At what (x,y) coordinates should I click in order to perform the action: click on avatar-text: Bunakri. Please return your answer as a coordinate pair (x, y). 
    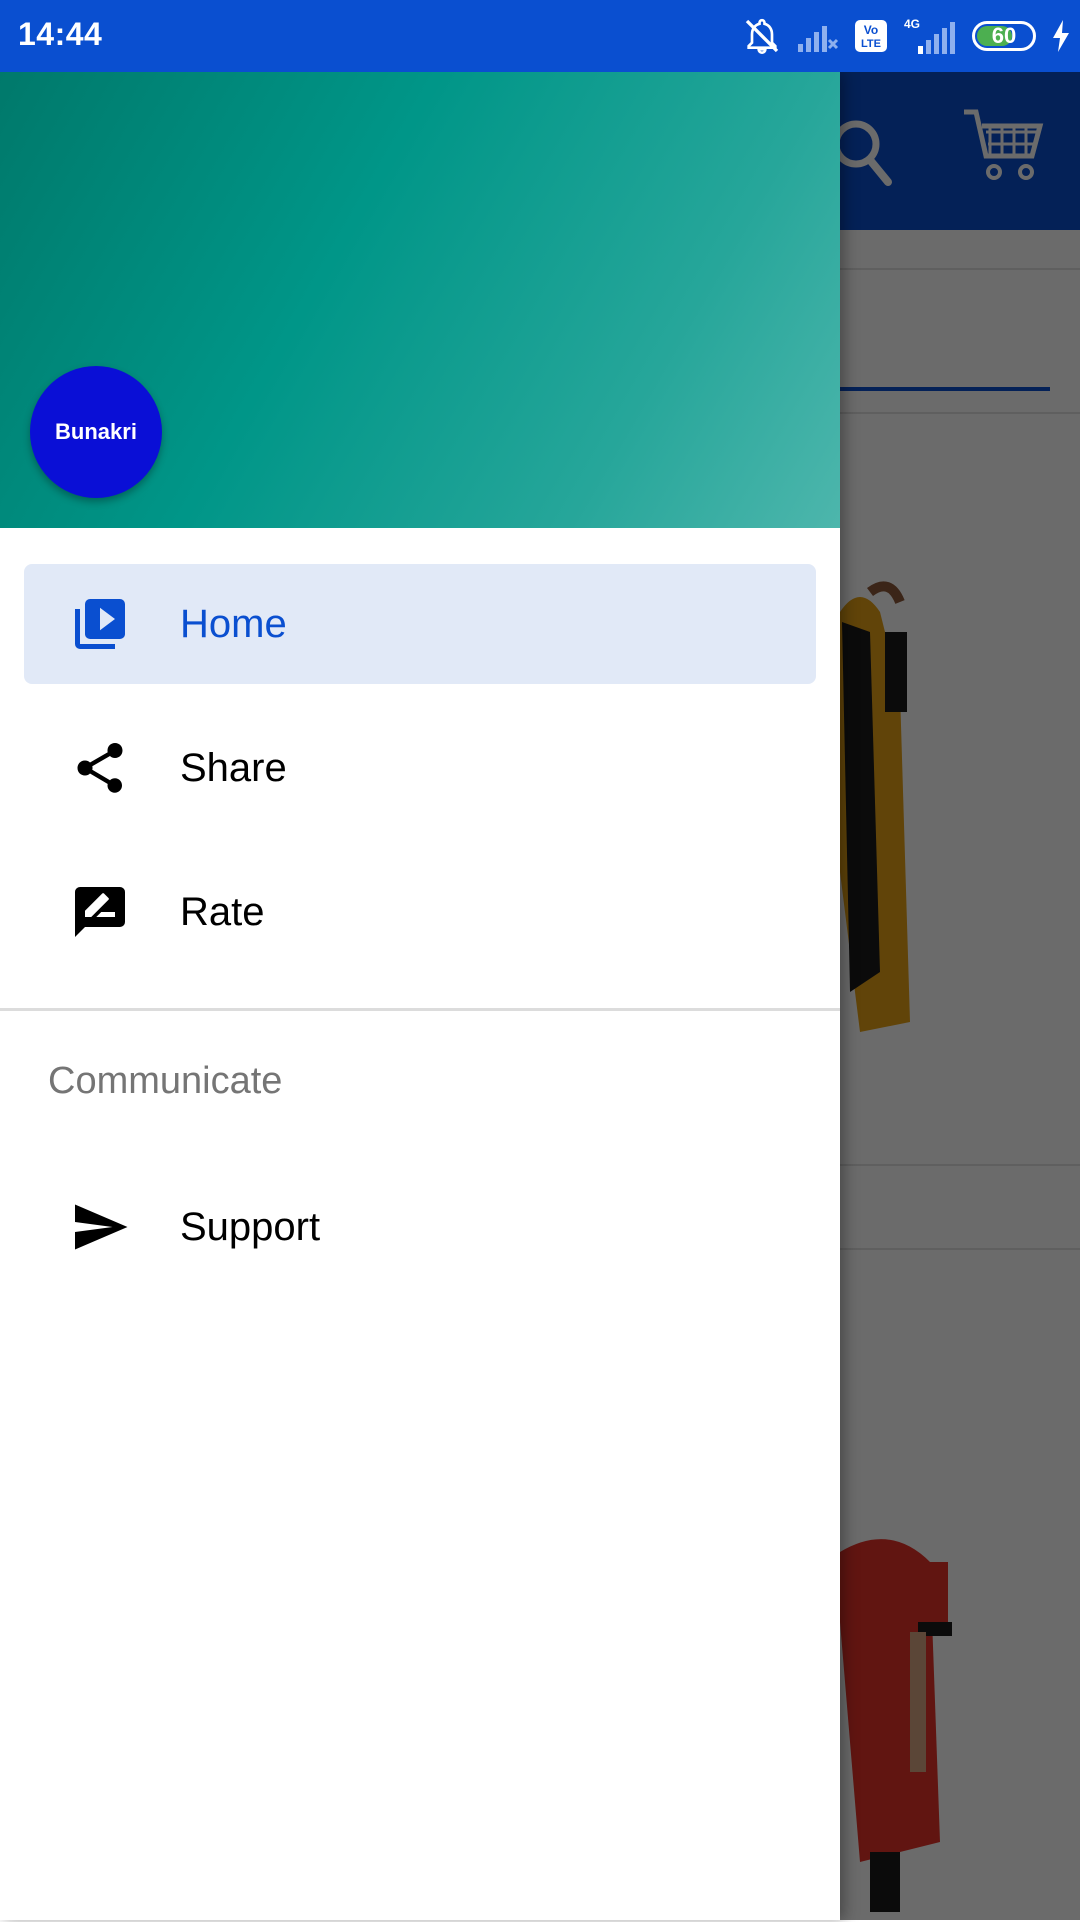
    Looking at the image, I should click on (96, 431).